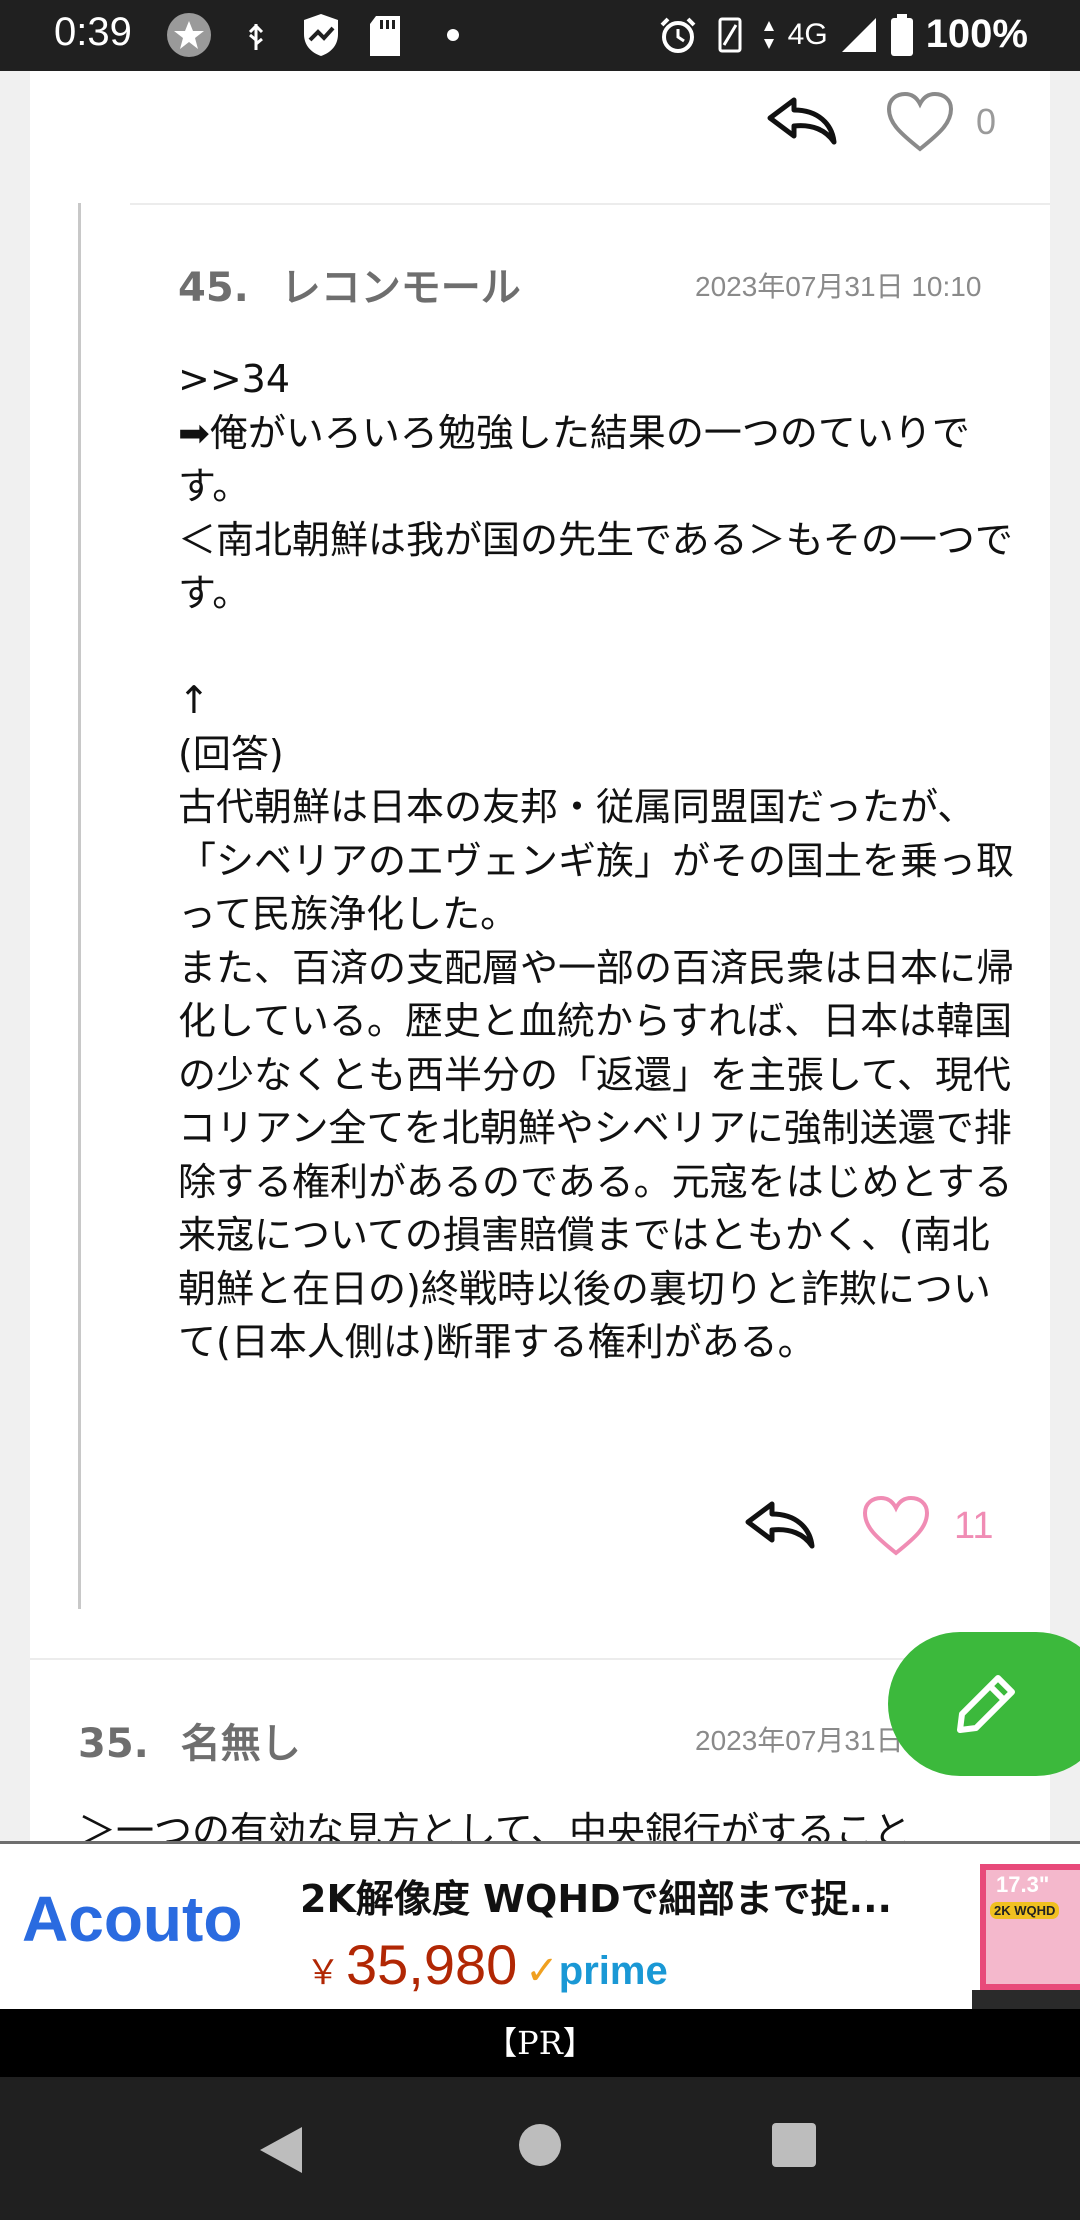  I want to click on prime-check-icon: ✓, so click(542, 1971).